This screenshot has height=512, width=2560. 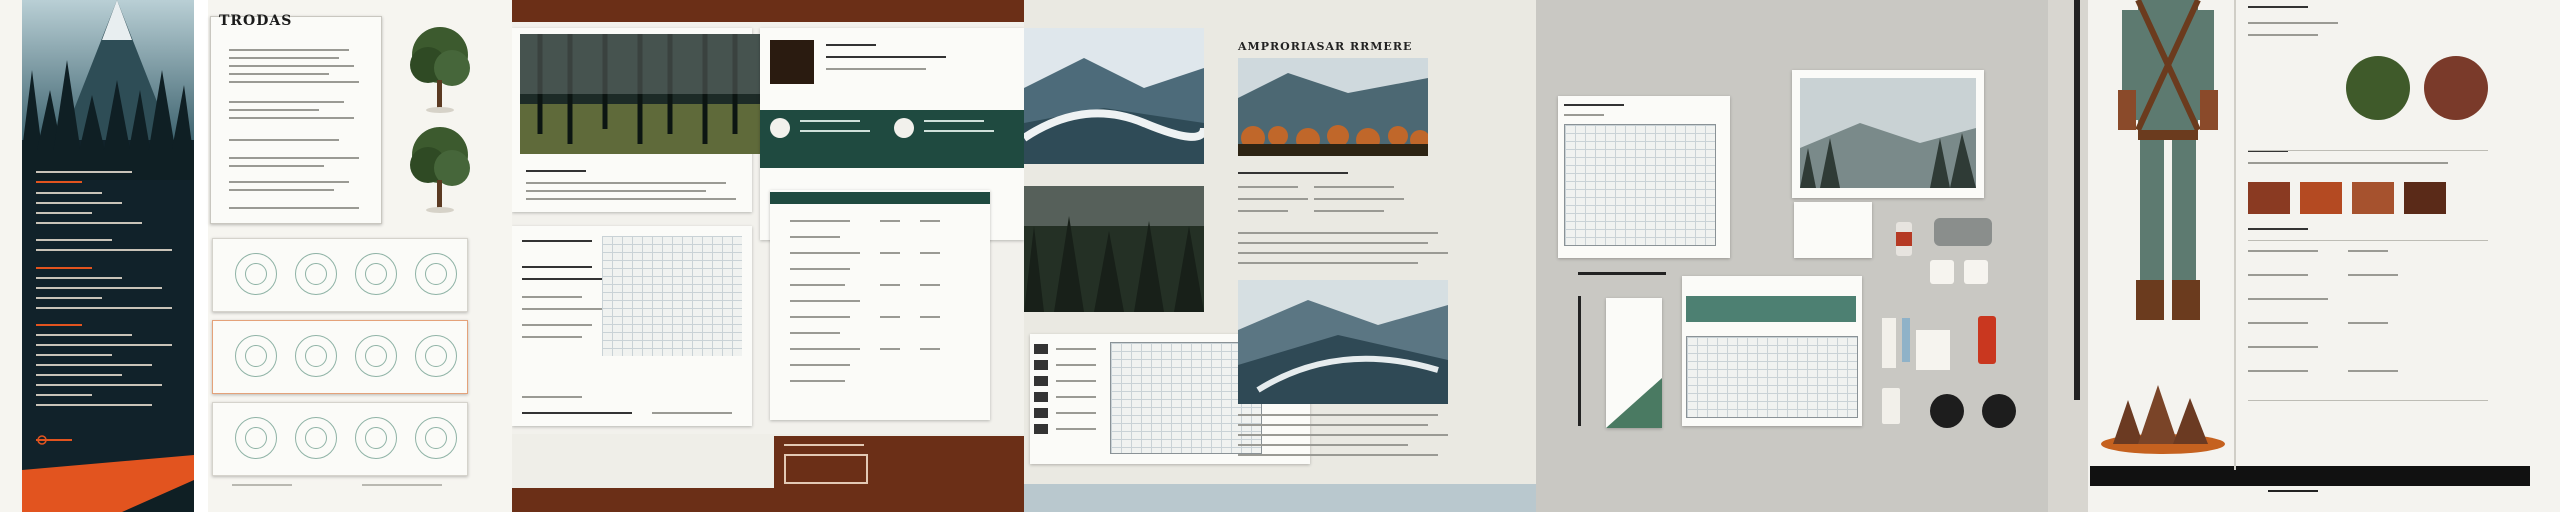 What do you see at coordinates (1772, 351) in the screenshot?
I see `teal-table-sheet` at bounding box center [1772, 351].